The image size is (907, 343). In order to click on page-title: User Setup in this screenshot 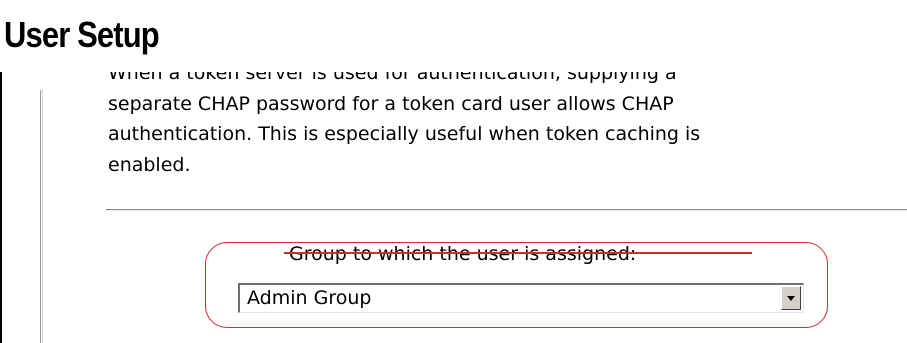, I will do `click(82, 34)`.